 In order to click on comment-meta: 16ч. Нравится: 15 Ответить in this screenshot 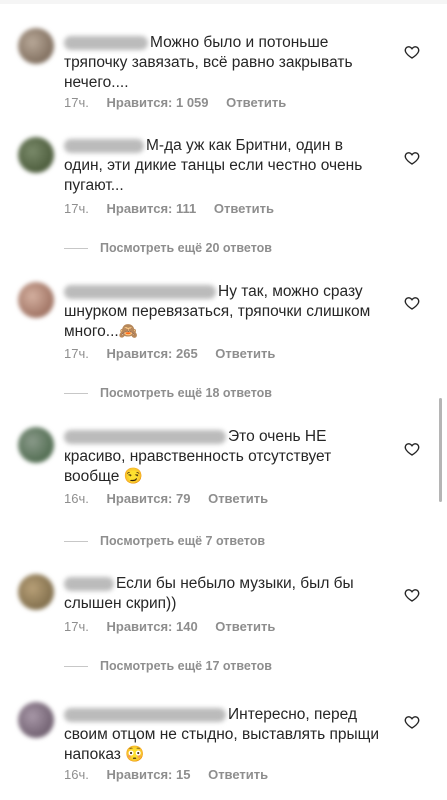, I will do `click(173, 774)`.